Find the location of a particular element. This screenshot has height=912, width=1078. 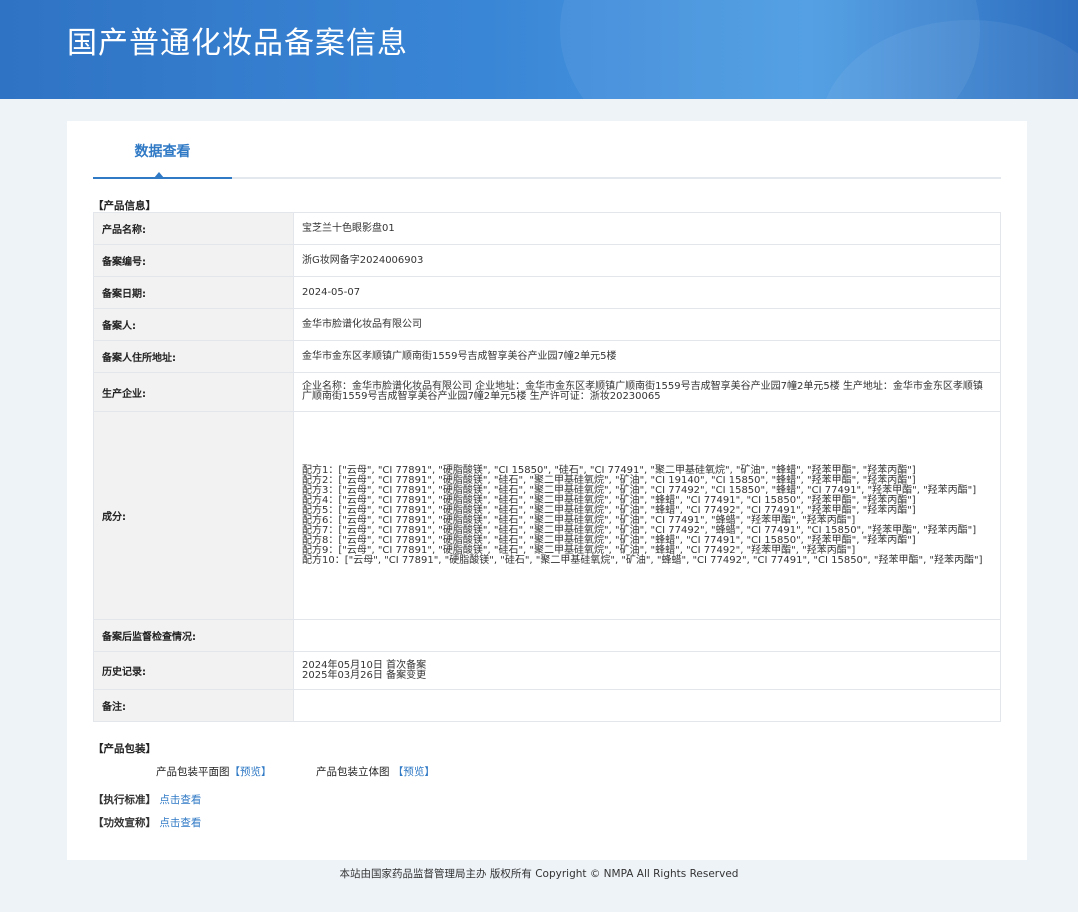

table-row: 备案编号: 浙G妆网备字2024006903 is located at coordinates (547, 260).